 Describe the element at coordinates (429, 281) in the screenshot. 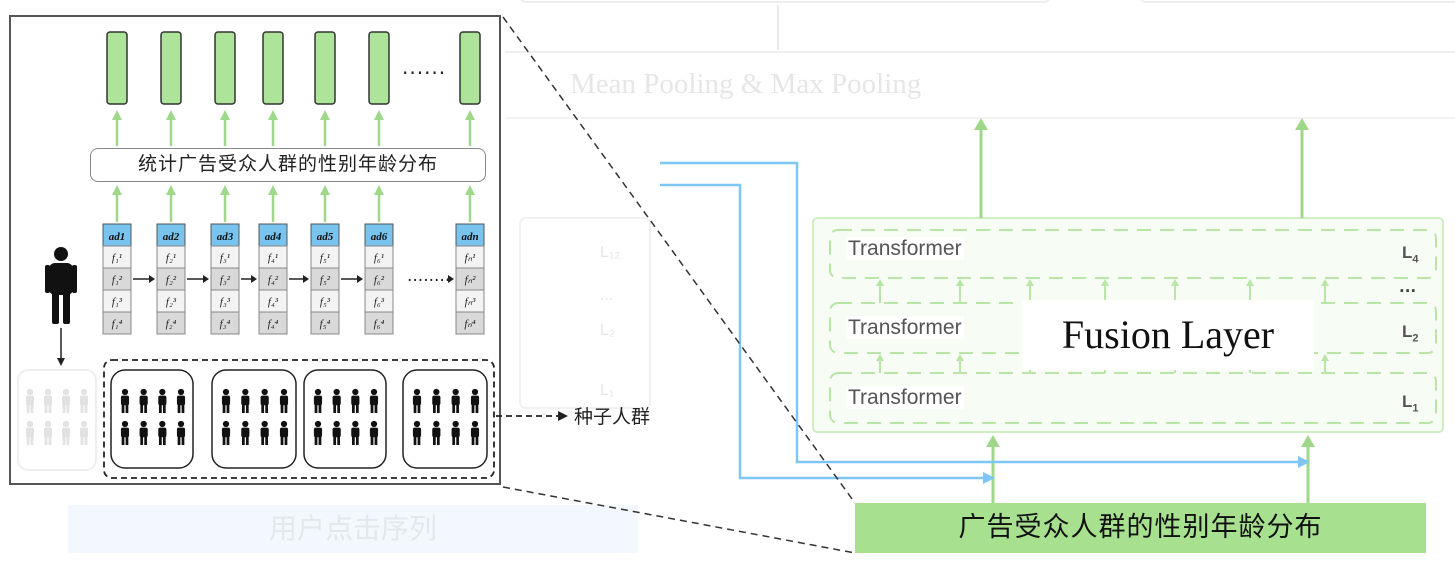

I see `sequence-ellipsis: ········` at that location.